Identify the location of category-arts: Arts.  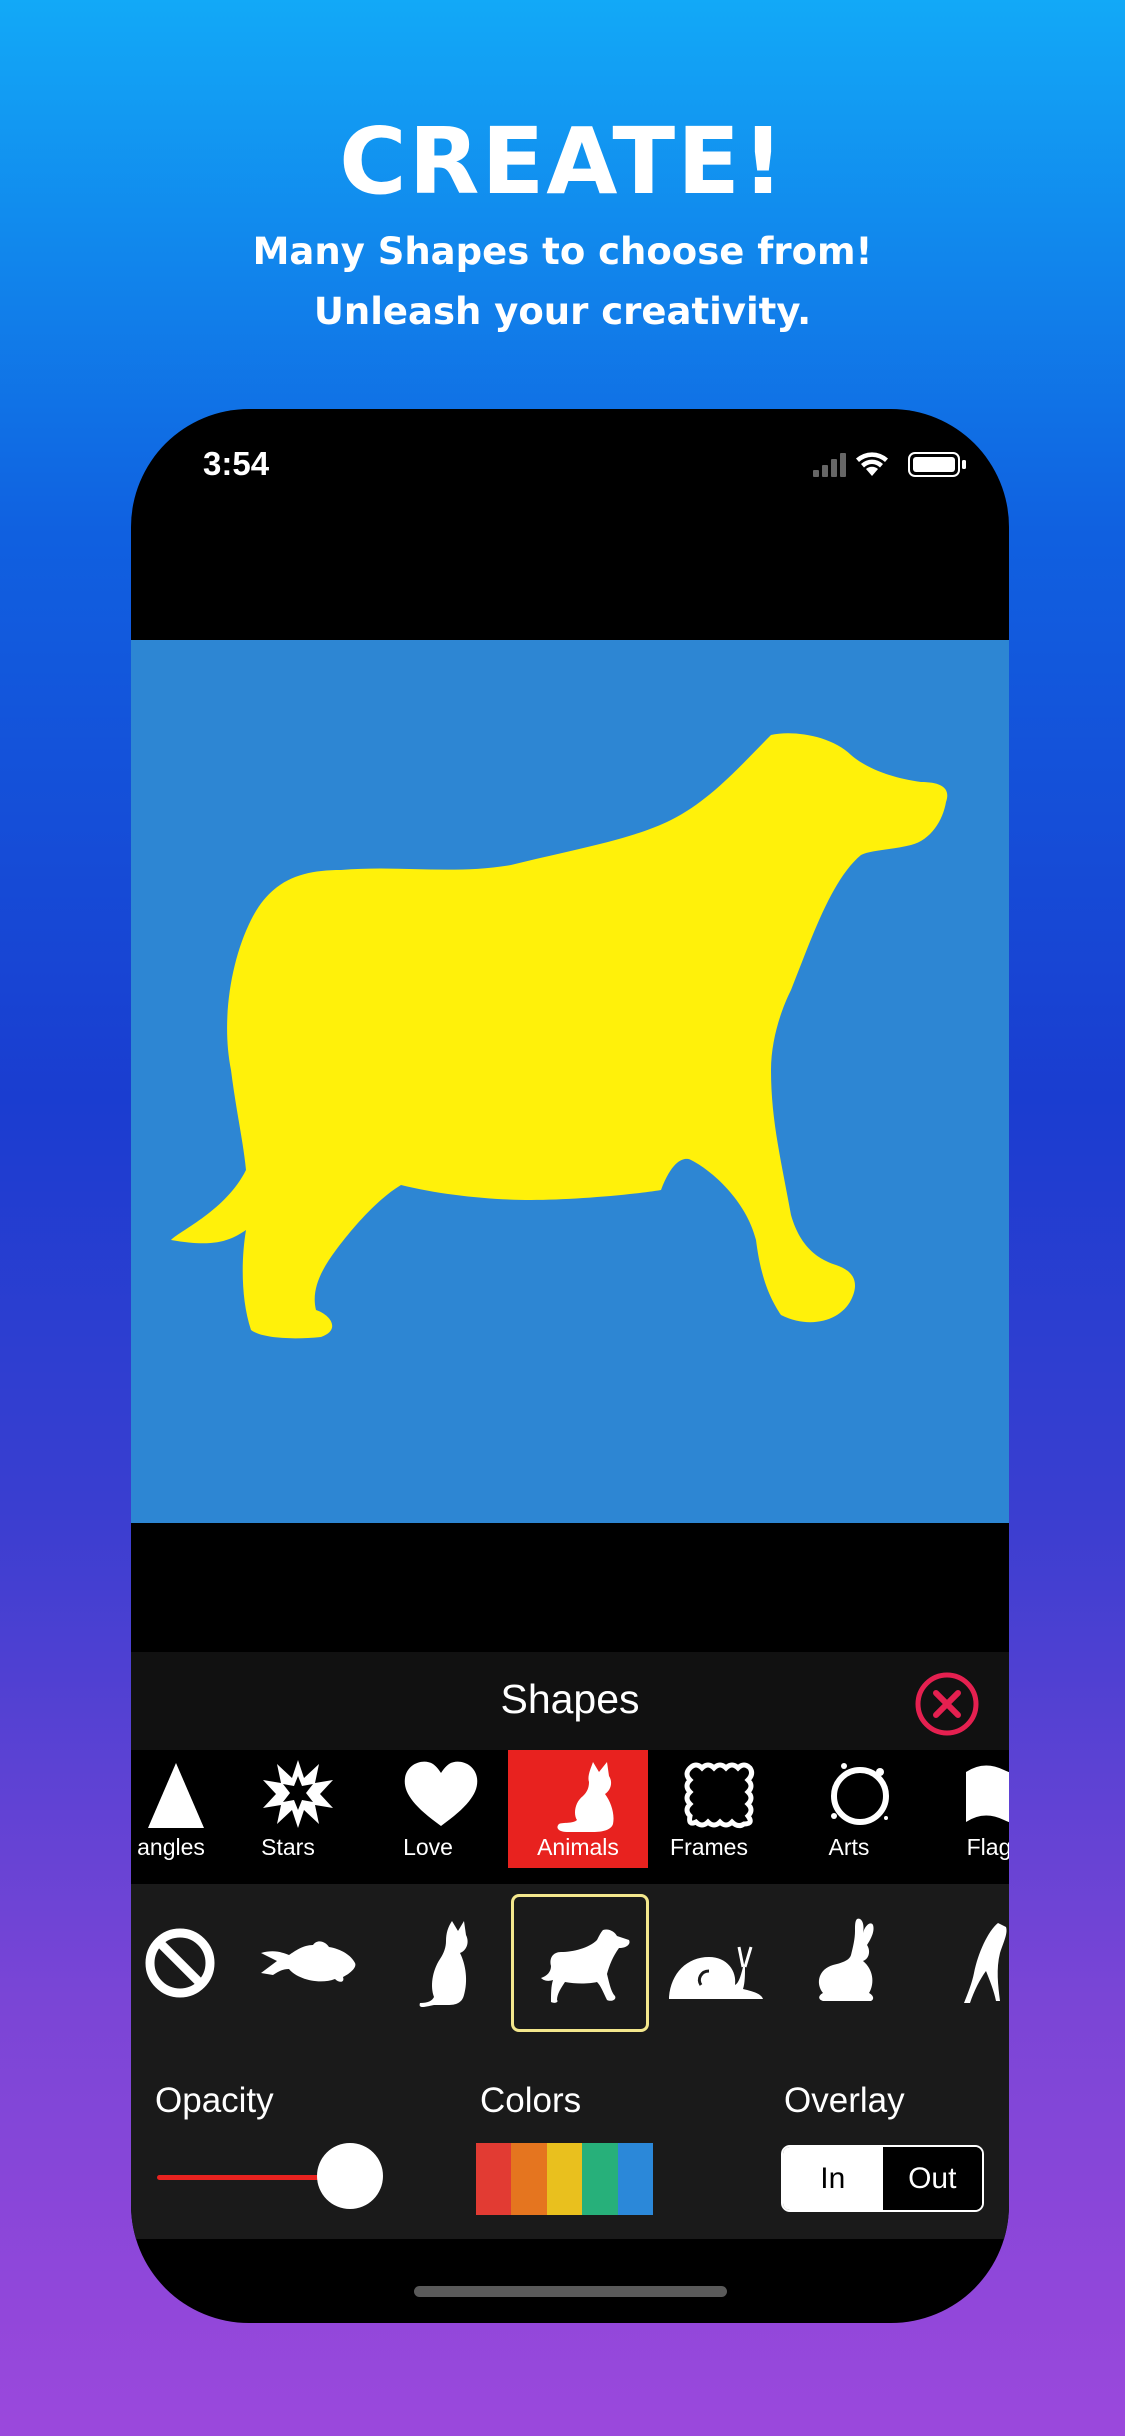
(849, 1809).